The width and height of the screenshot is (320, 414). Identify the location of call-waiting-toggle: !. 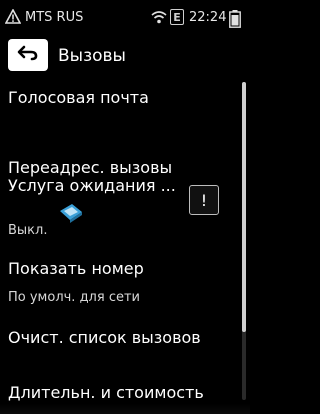
(204, 200).